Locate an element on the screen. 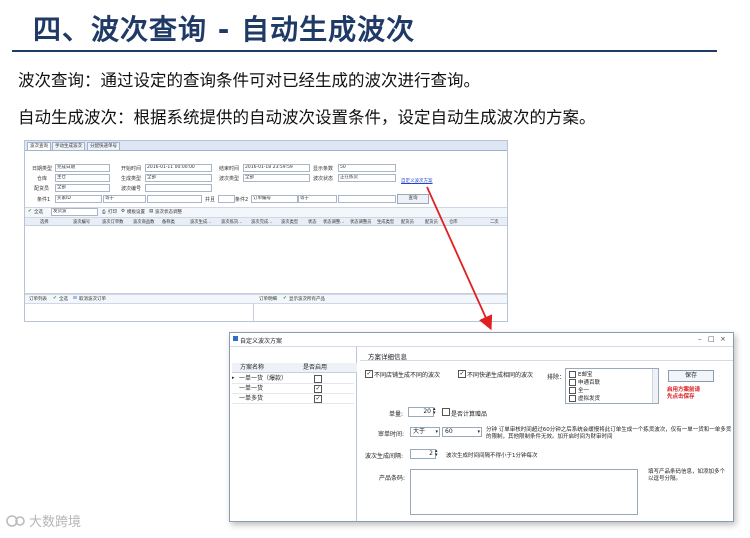 The height and width of the screenshot is (538, 750). minimize-icon: – is located at coordinates (700, 339).